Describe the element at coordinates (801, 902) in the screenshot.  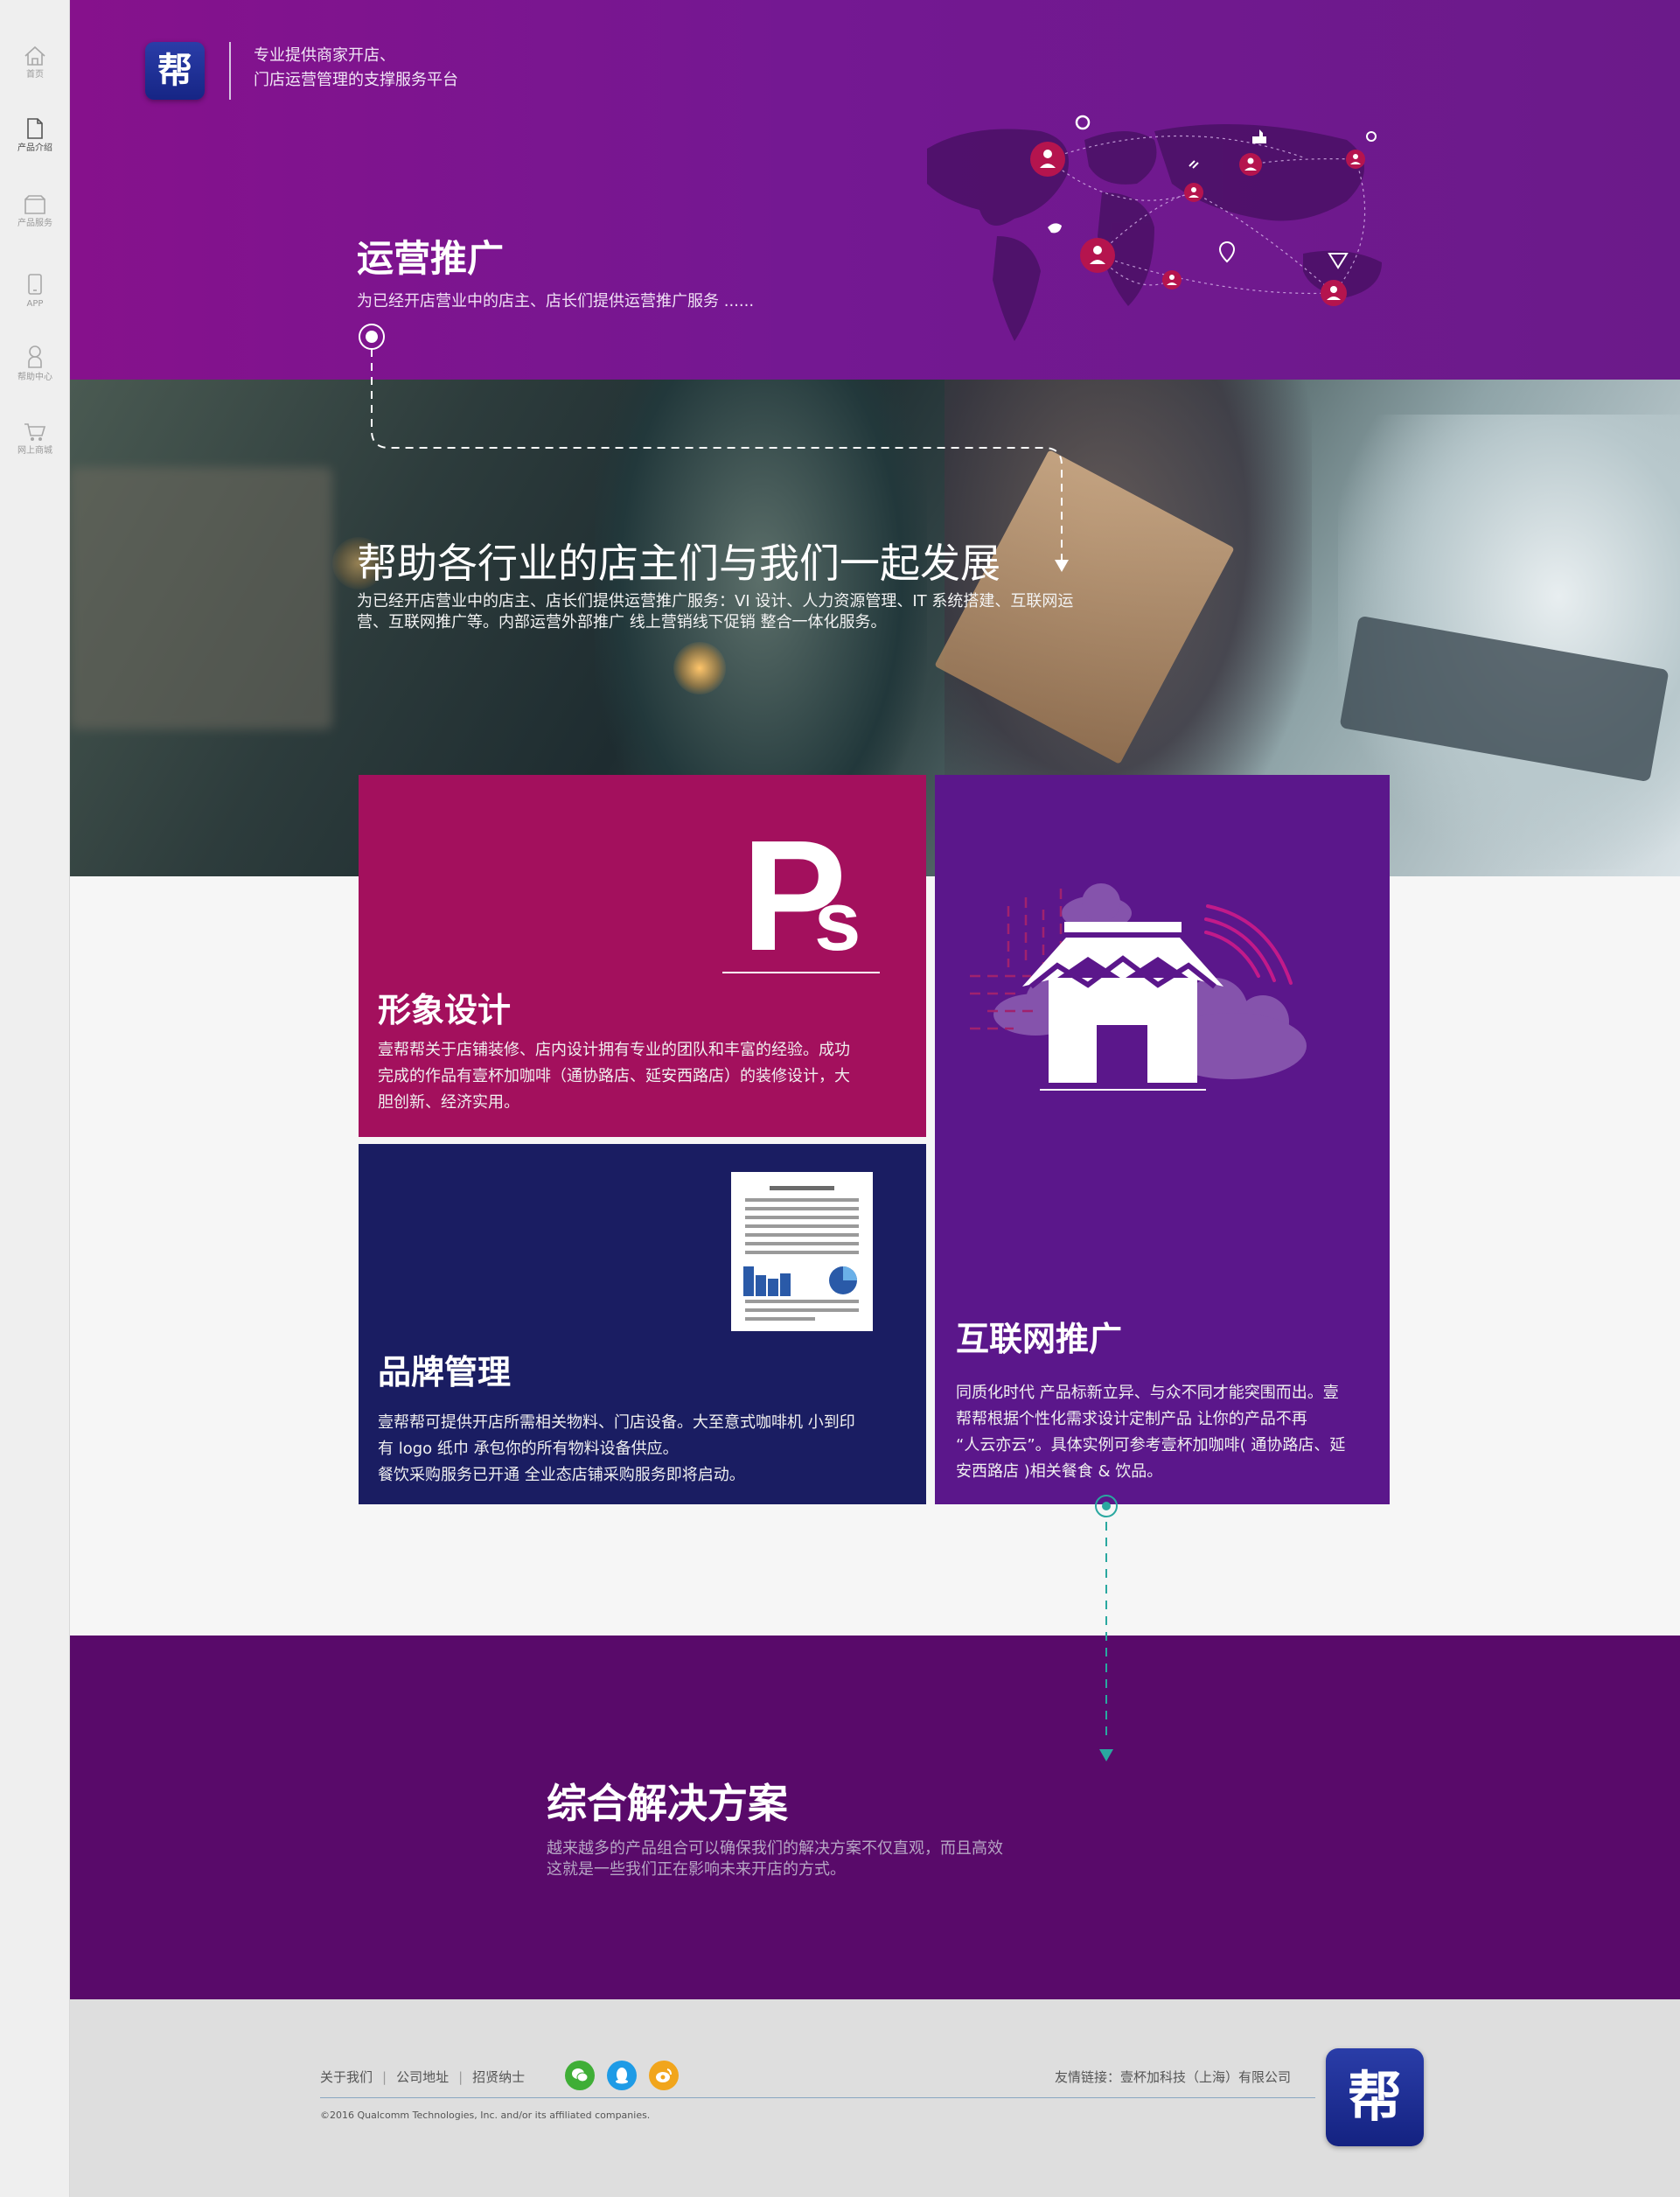
I see `photoshop-icon: P s` at that location.